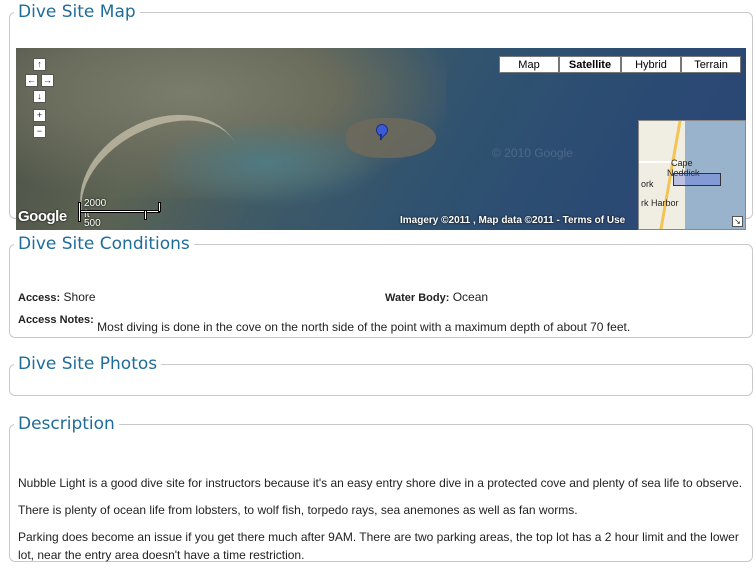 This screenshot has width=756, height=571. Describe the element at coordinates (39, 64) in the screenshot. I see `pan-up-button: ↑` at that location.